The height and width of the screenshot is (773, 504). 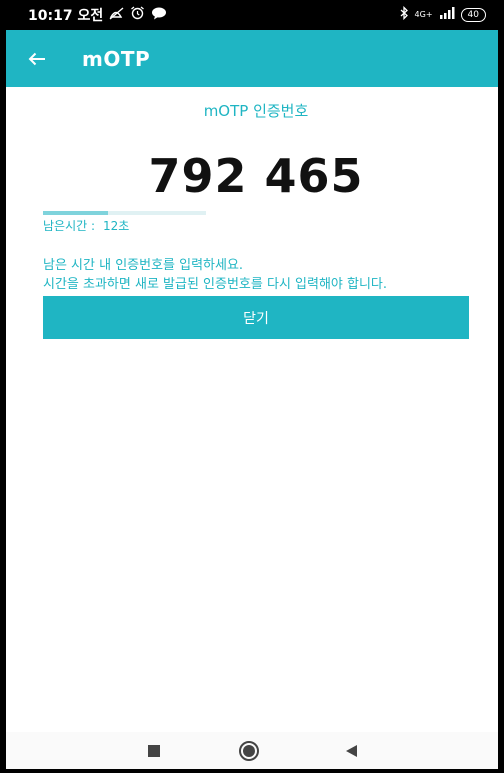 I want to click on time-progress-bar, so click(x=124, y=213).